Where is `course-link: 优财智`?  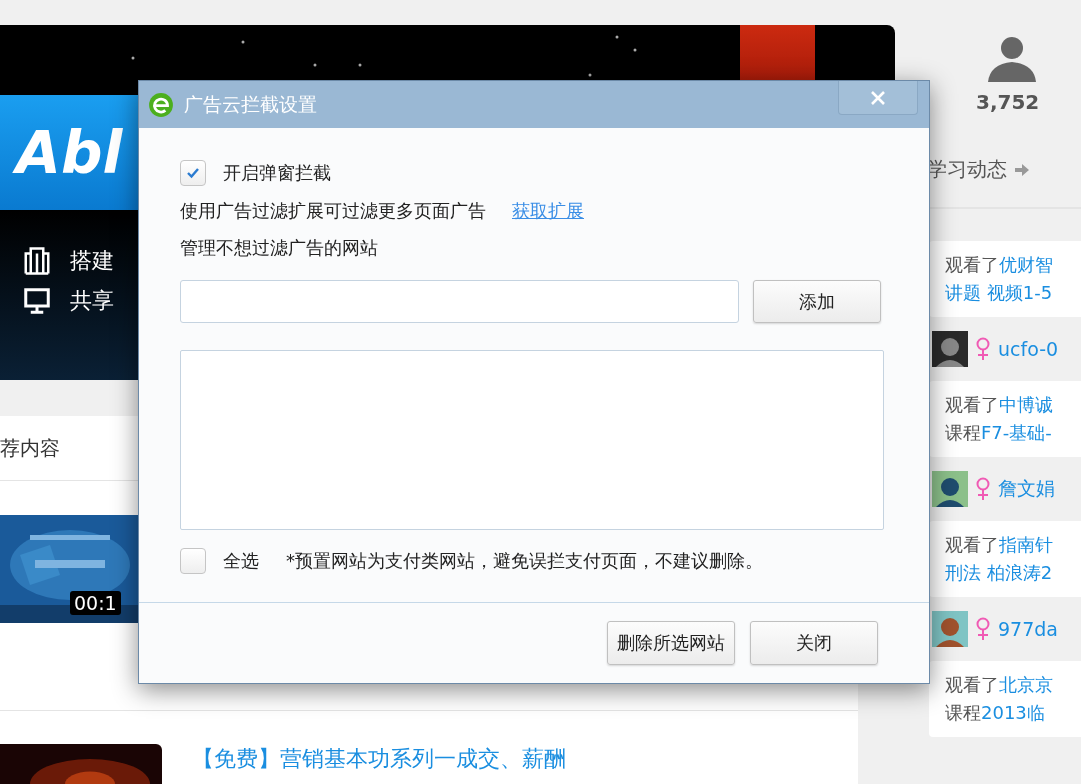 course-link: 优财智 is located at coordinates (1026, 264).